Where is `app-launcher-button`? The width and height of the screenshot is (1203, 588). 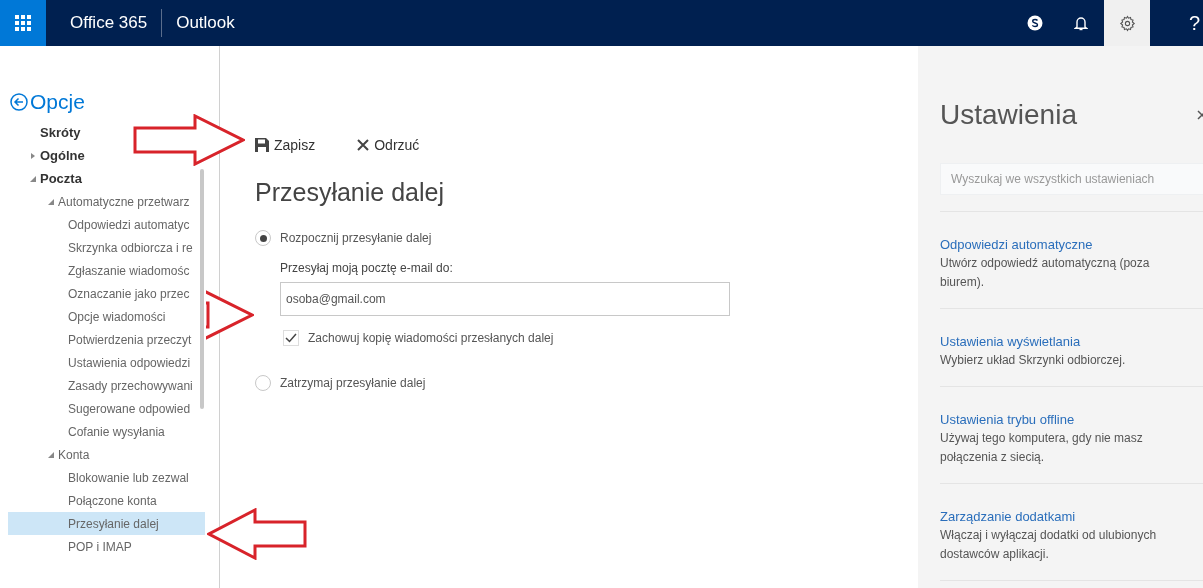
app-launcher-button is located at coordinates (23, 23).